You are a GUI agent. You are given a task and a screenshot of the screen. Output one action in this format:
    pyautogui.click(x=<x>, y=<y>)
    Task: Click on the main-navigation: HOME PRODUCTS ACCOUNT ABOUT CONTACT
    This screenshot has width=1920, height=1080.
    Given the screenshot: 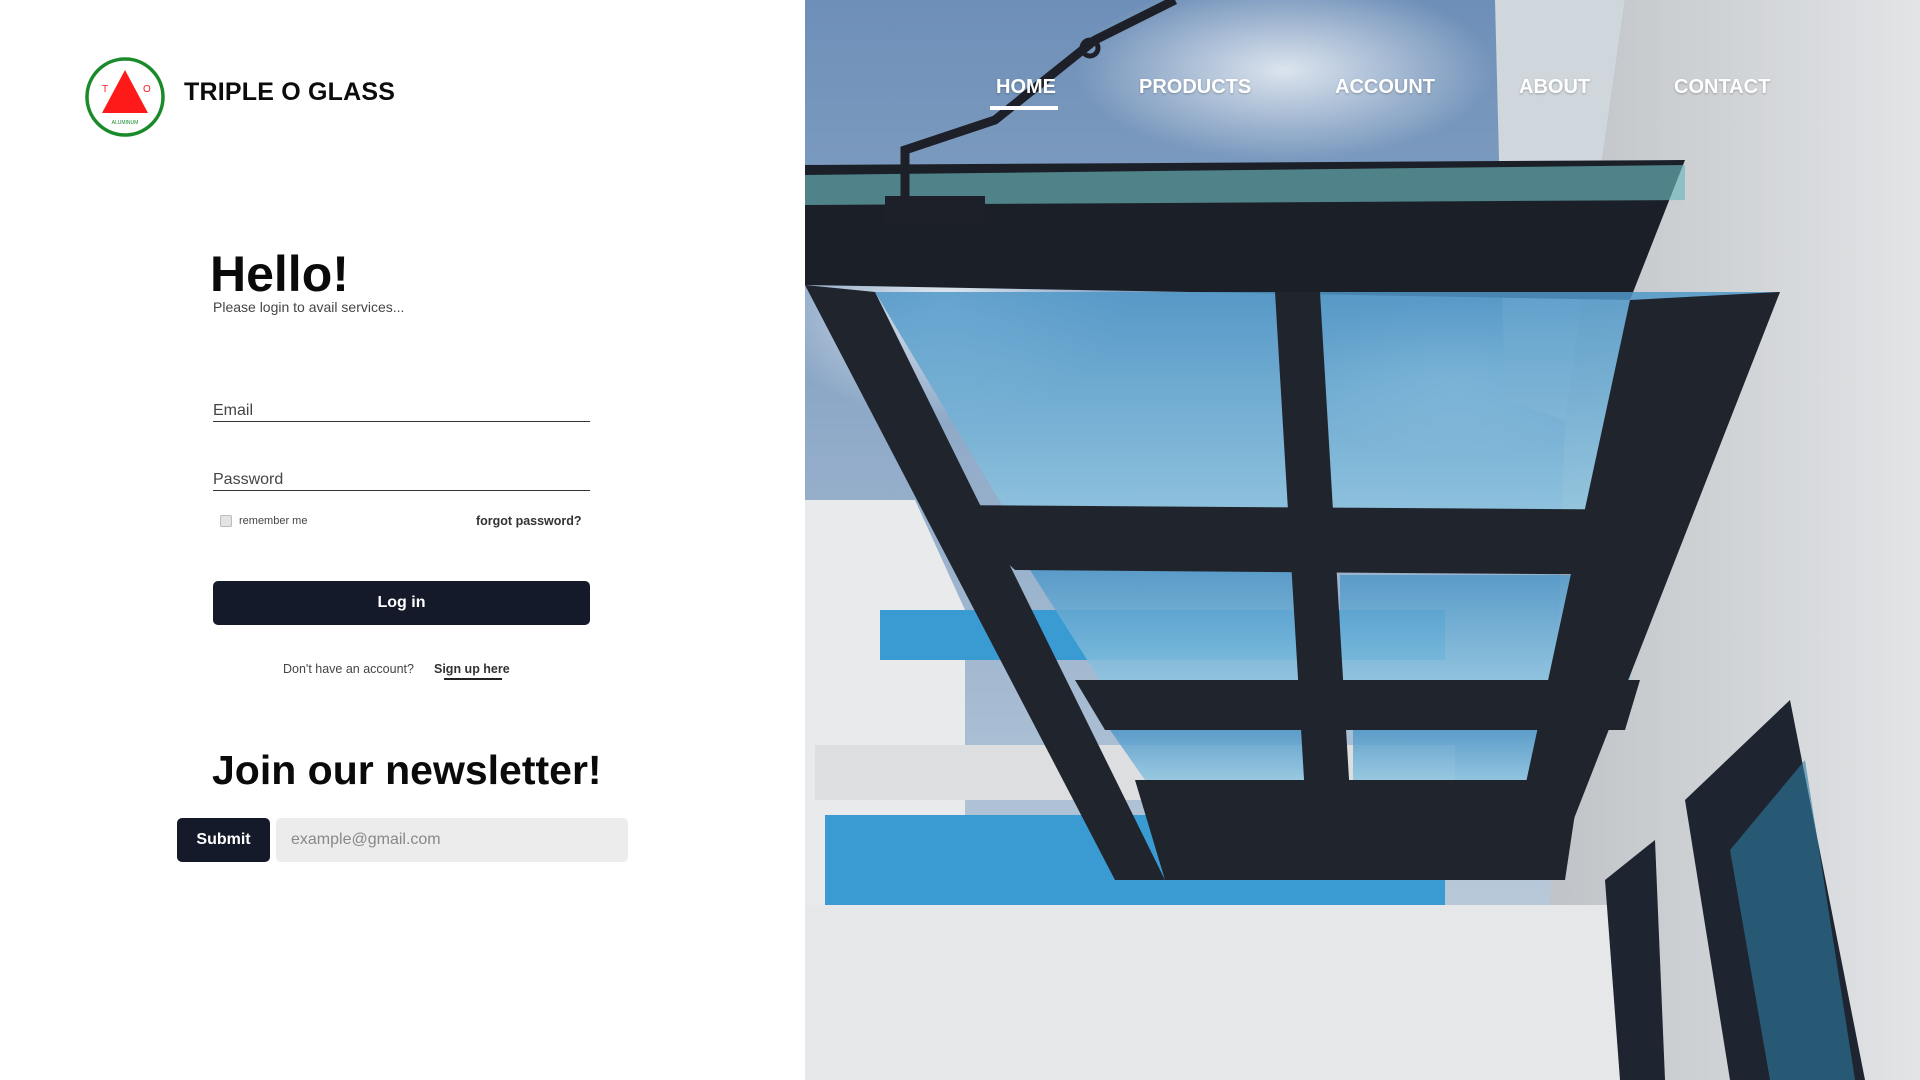 What is the action you would take?
    pyautogui.click(x=1362, y=96)
    